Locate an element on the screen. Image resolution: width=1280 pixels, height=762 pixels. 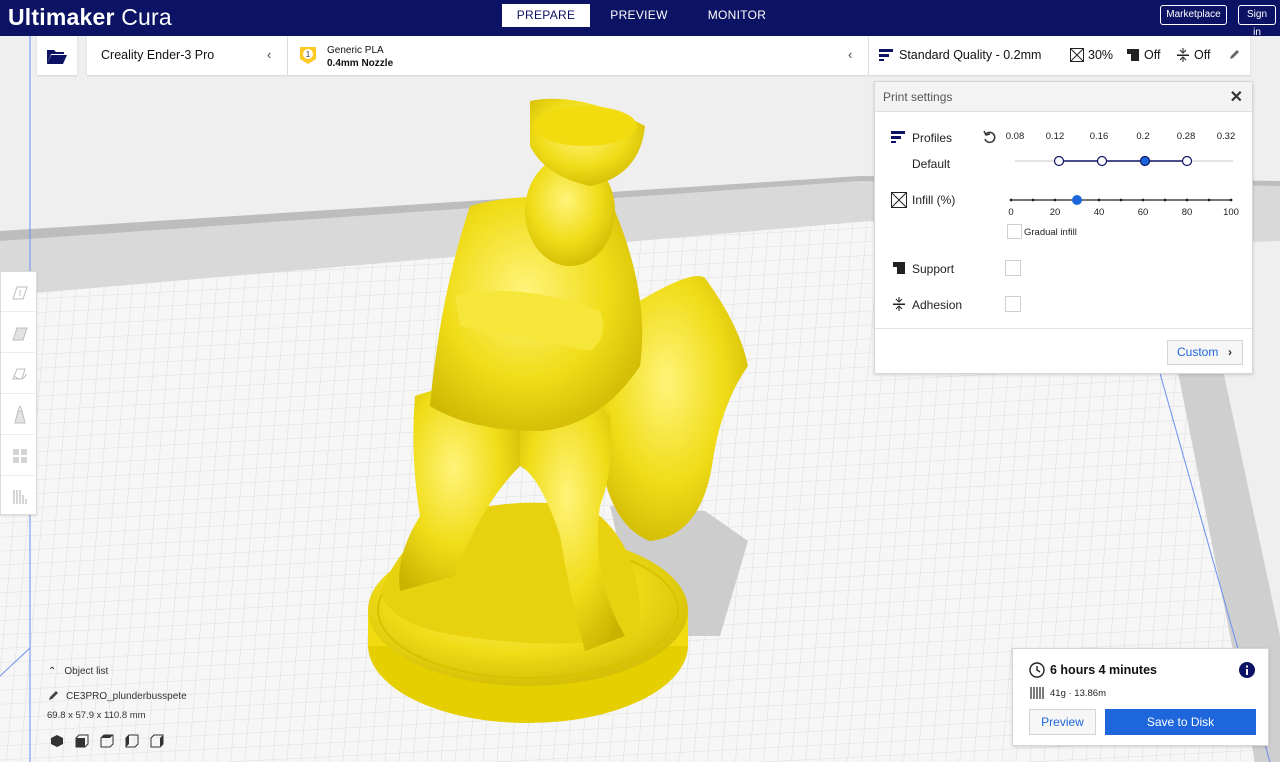
extruder-badge-icon: 1 is located at coordinates (308, 55).